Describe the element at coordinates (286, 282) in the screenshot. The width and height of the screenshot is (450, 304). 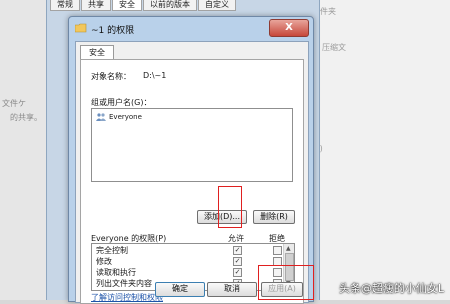
I see `apply-button-highlight` at that location.